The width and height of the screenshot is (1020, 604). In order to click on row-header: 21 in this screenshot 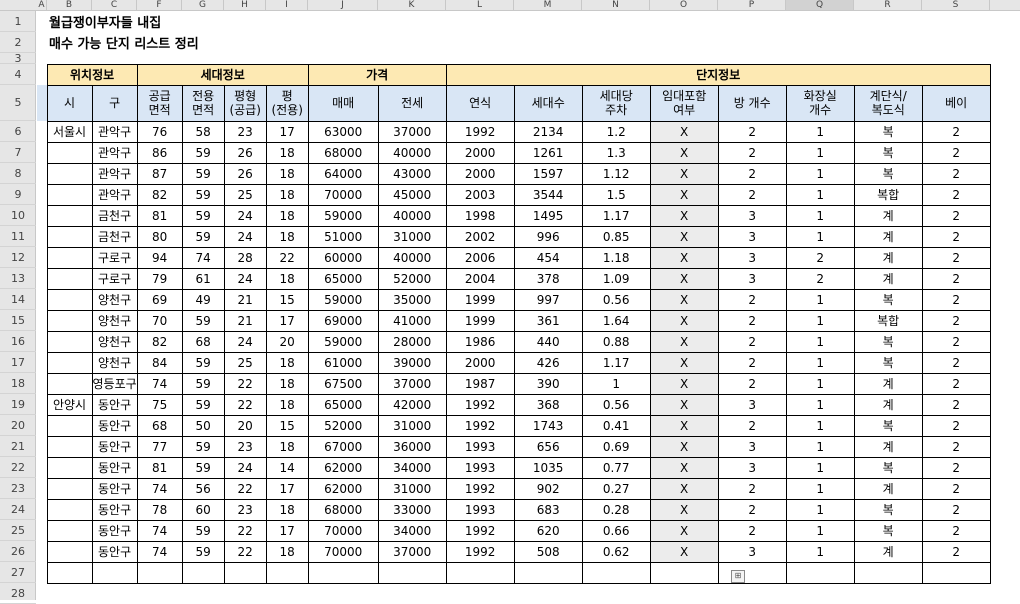, I will do `click(18, 446)`.